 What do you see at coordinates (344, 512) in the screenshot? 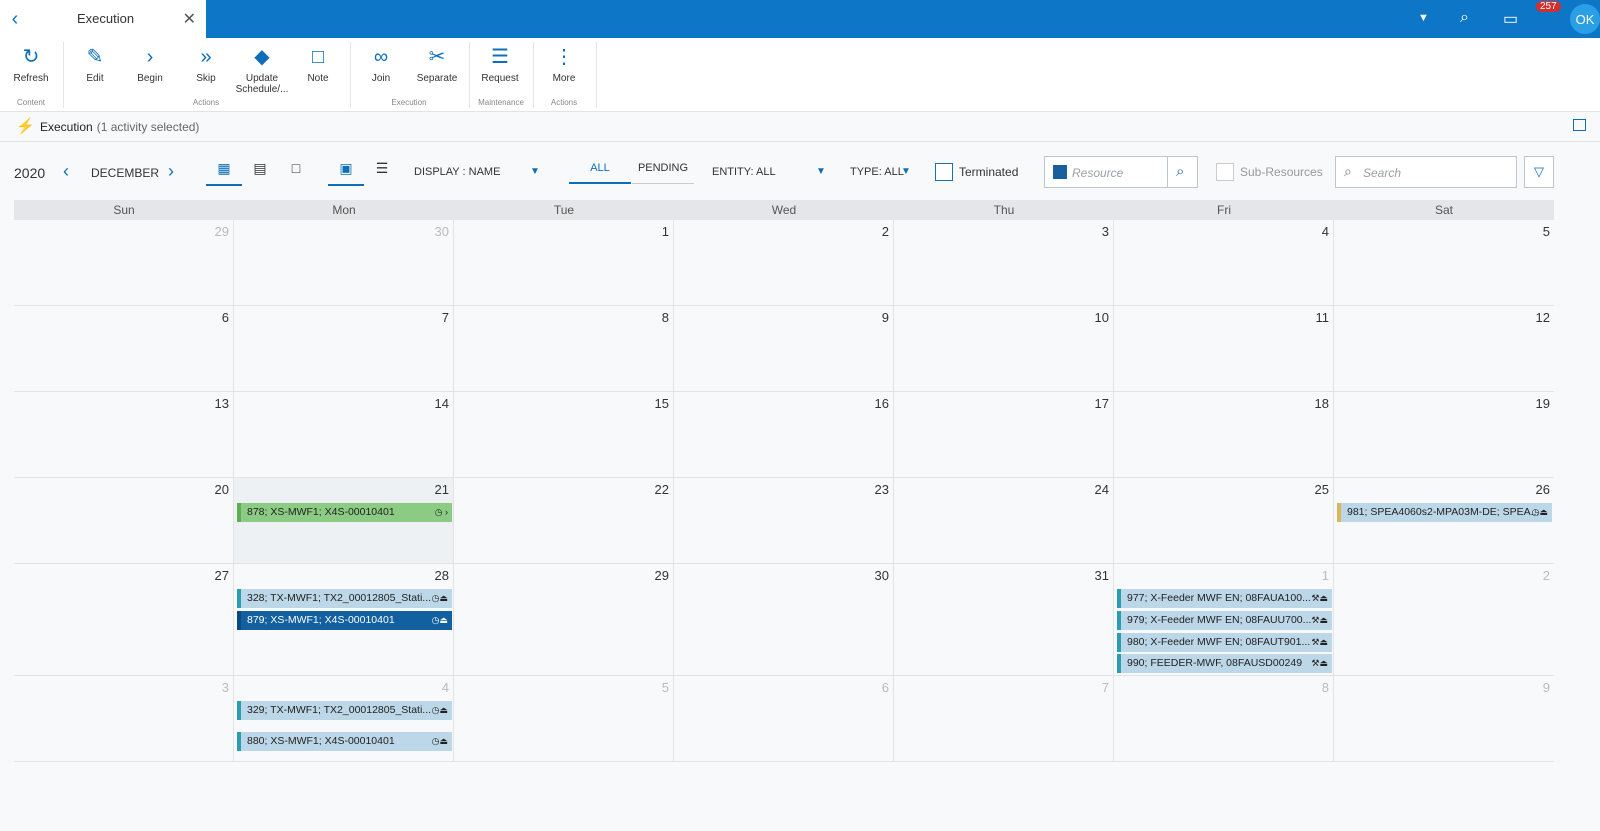
I see `activity-event: 878; XS-MWF1; X4S-00010401 ◷ ›` at bounding box center [344, 512].